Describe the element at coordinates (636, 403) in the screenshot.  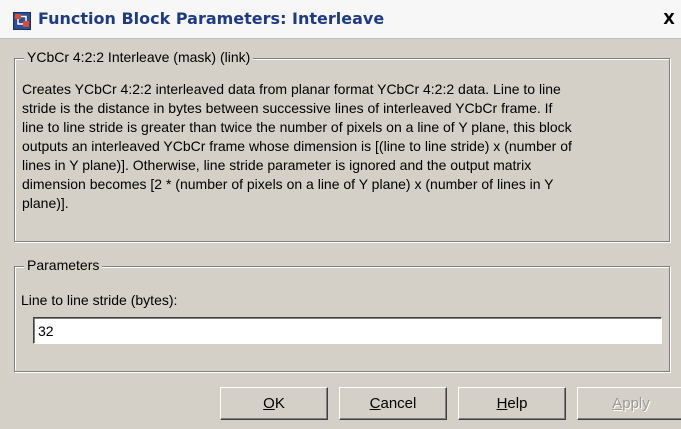
I see `apply-label: pply` at that location.